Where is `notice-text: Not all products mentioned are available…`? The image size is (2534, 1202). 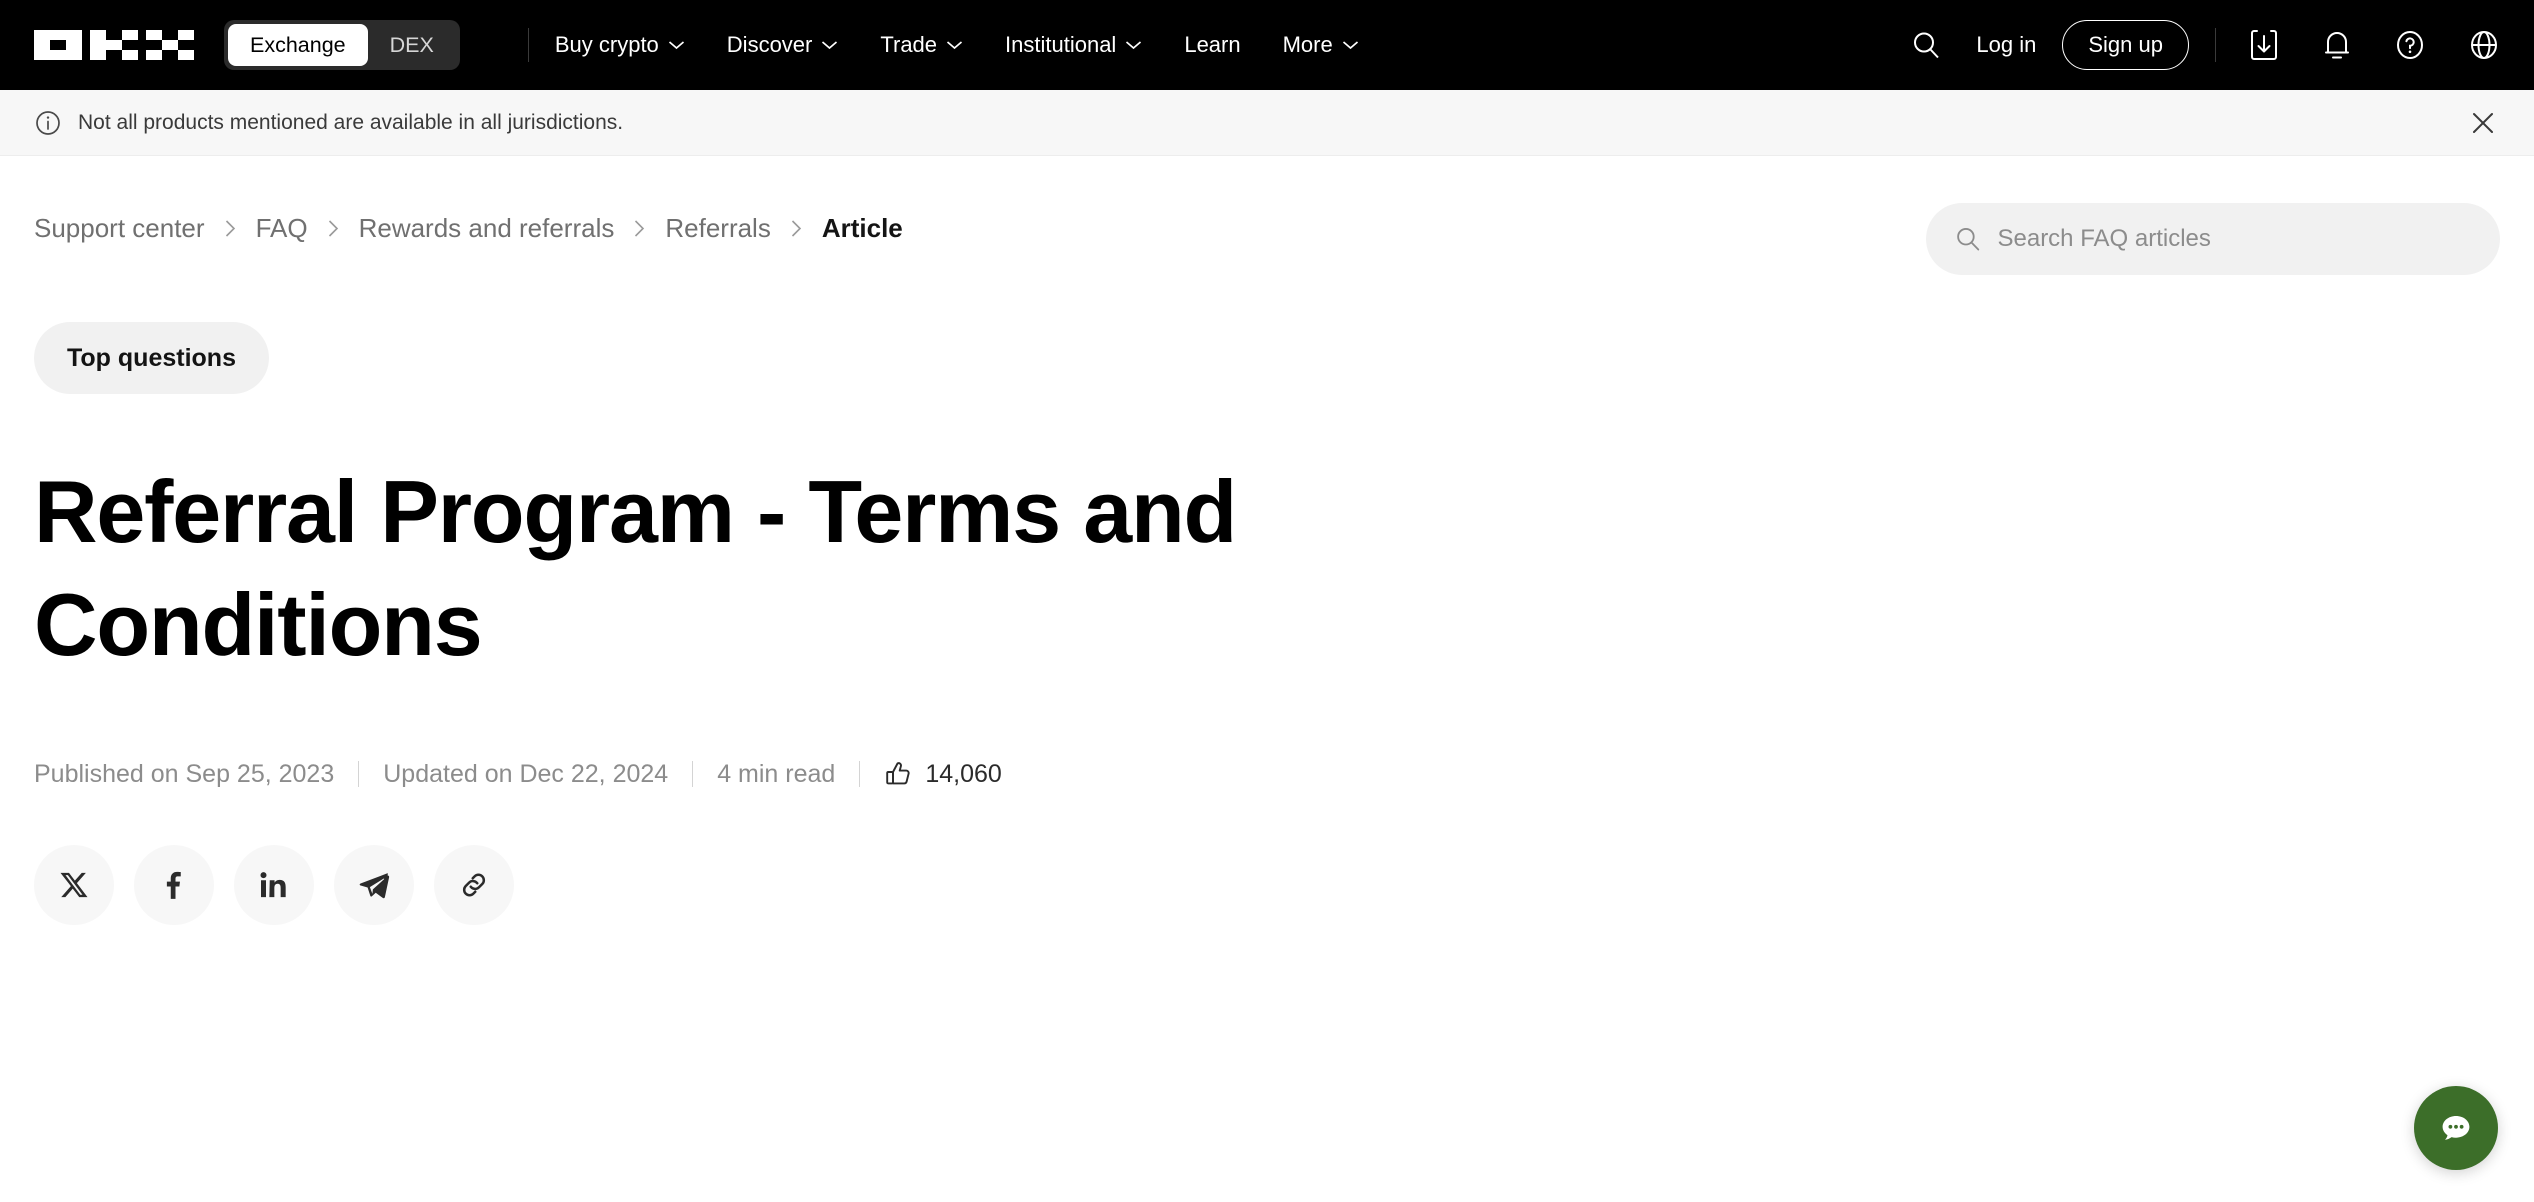 notice-text: Not all products mentioned are available… is located at coordinates (351, 122).